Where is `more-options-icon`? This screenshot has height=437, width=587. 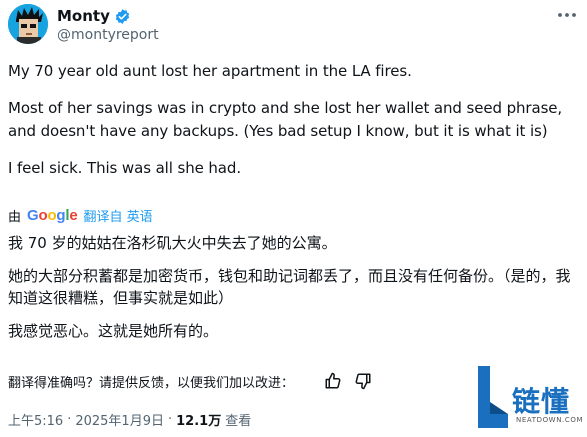
more-options-icon is located at coordinates (567, 15).